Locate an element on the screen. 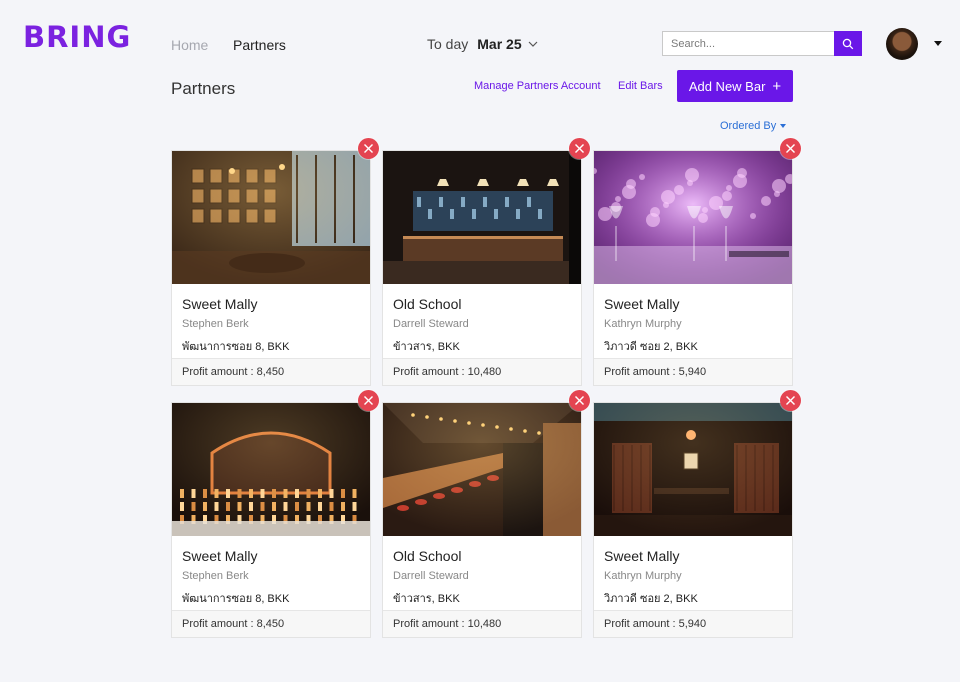  search-icon is located at coordinates (848, 43).